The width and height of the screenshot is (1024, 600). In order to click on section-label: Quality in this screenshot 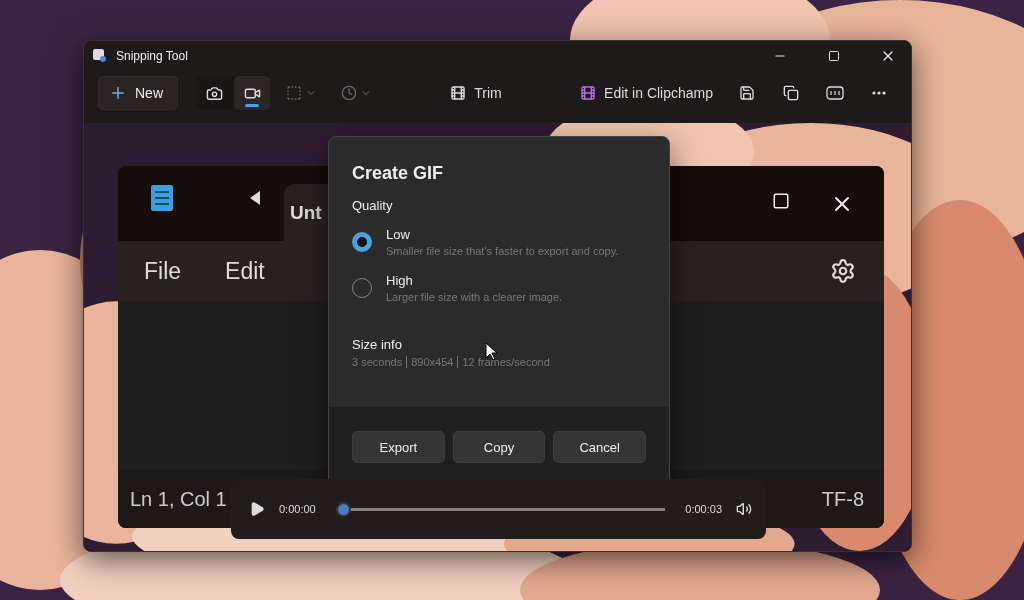, I will do `click(373, 205)`.